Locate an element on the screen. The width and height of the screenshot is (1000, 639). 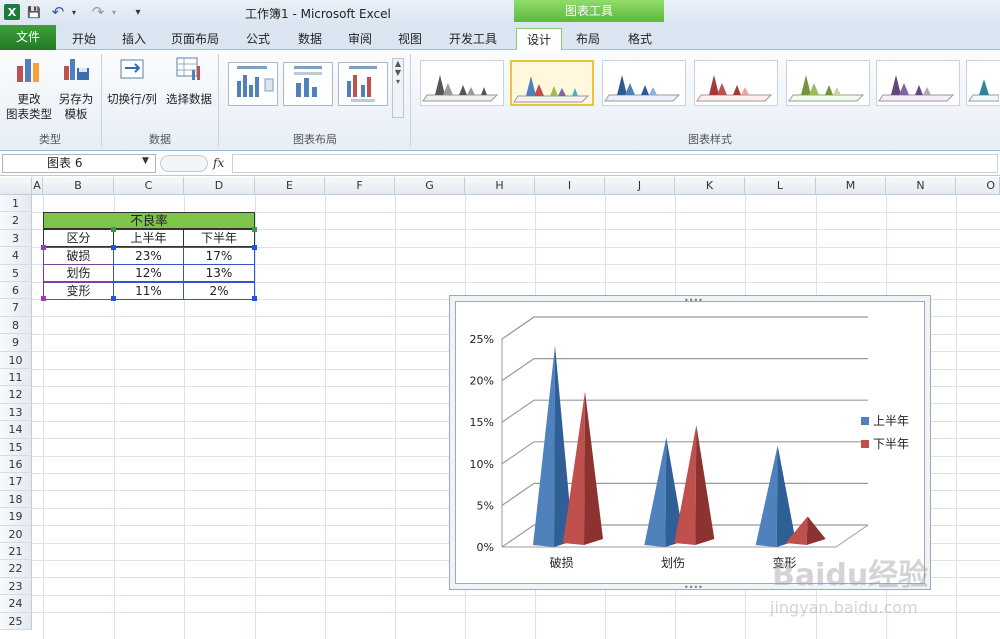
tab-formulas: 公式 is located at coordinates (258, 39).